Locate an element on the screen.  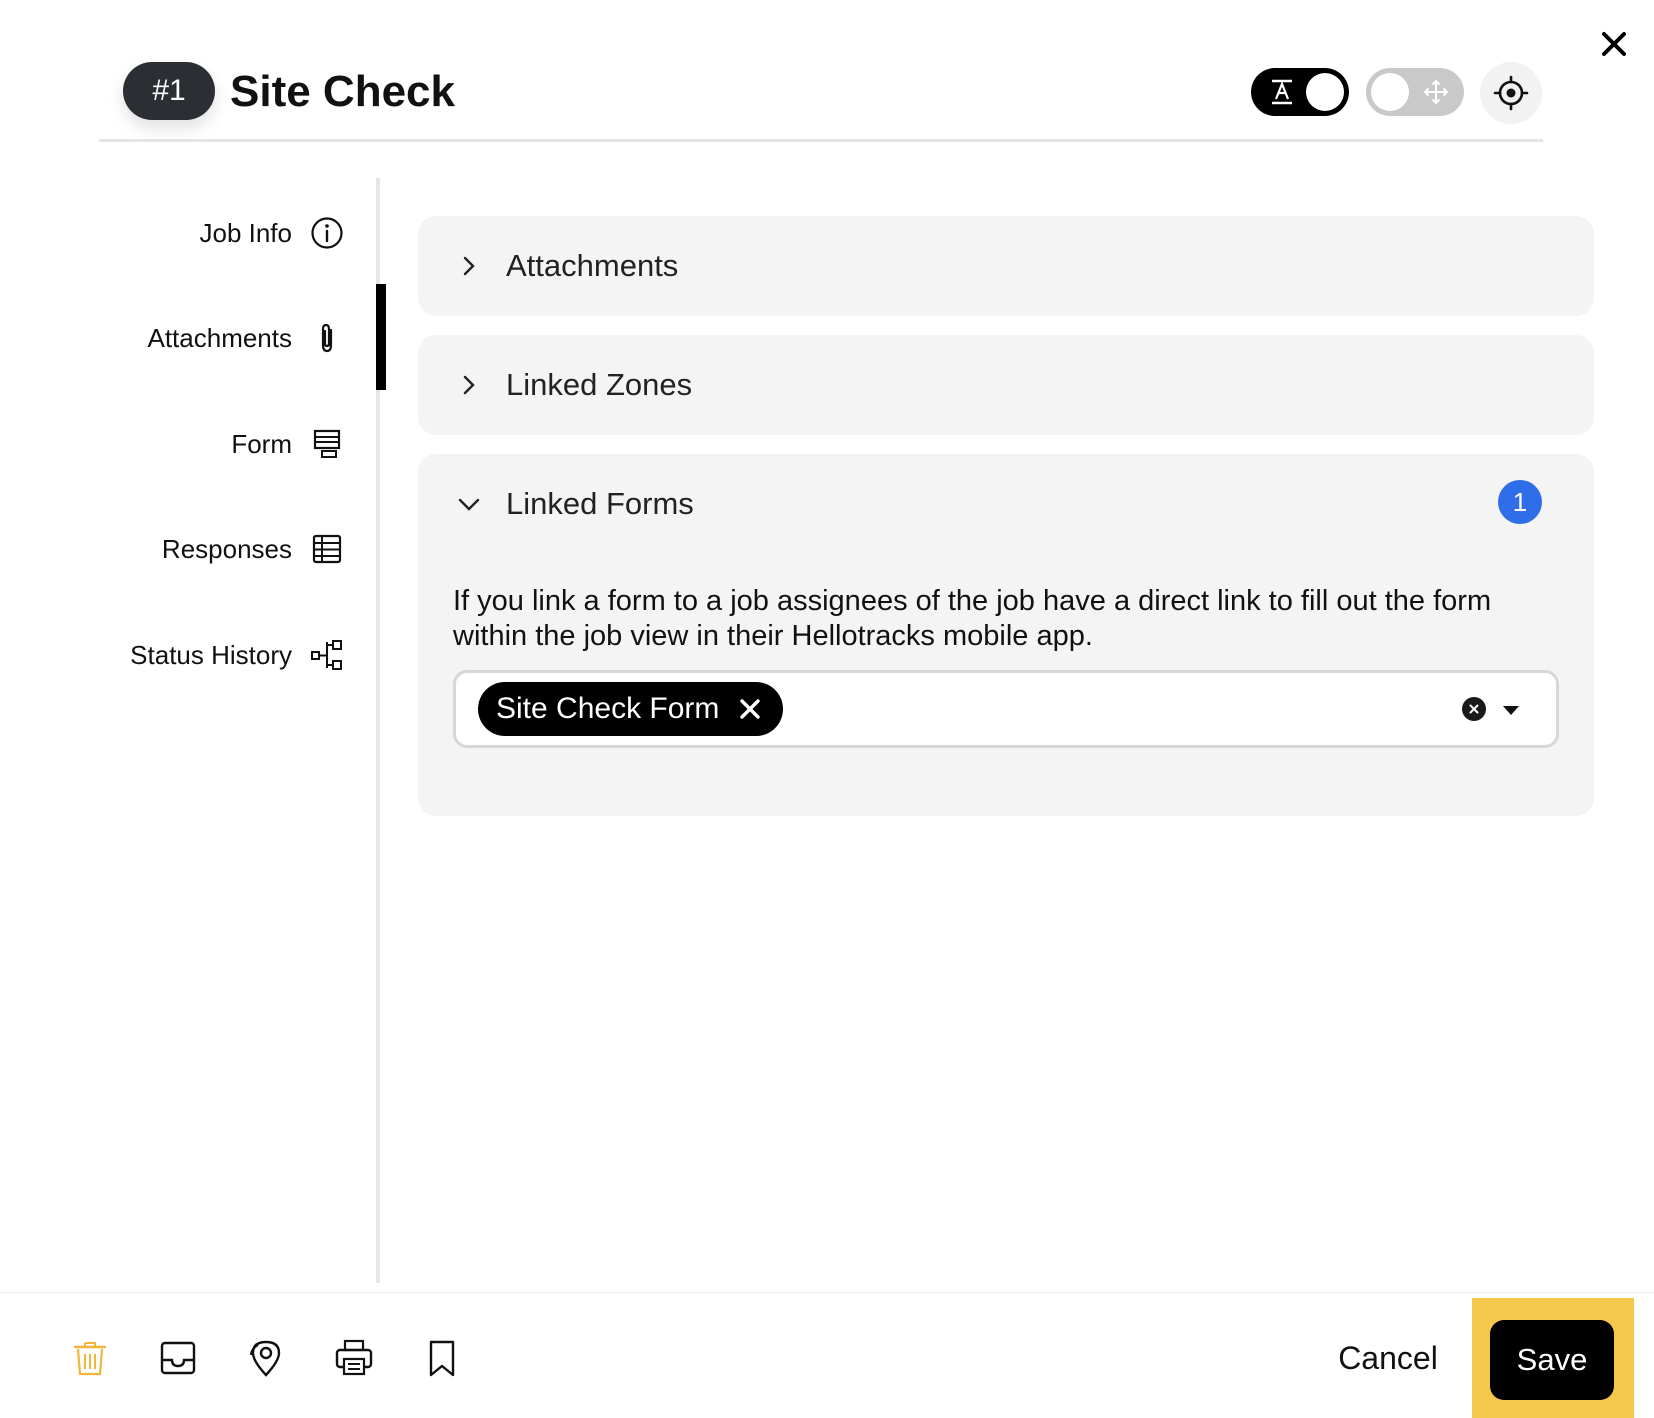
selected-form-chip: Site Check Form is located at coordinates (631, 709).